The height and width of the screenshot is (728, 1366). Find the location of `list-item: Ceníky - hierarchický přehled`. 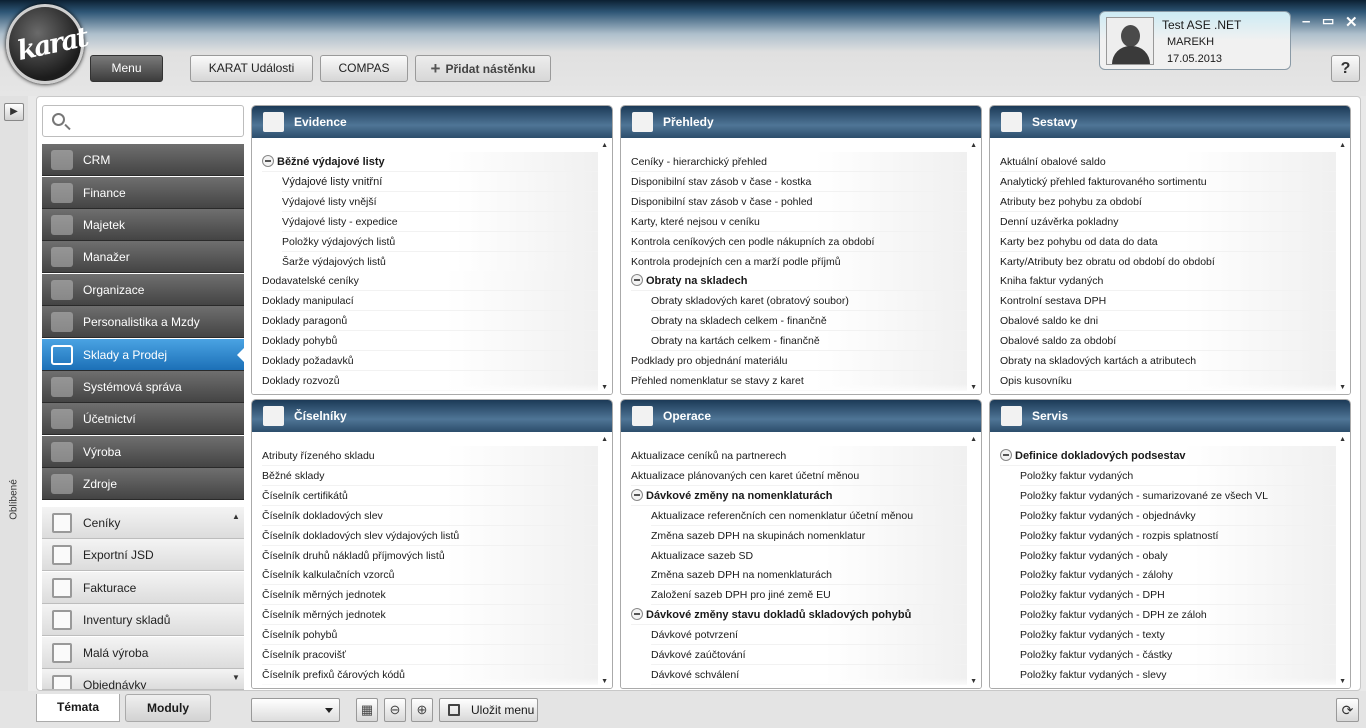

list-item: Ceníky - hierarchický přehled is located at coordinates (799, 162).